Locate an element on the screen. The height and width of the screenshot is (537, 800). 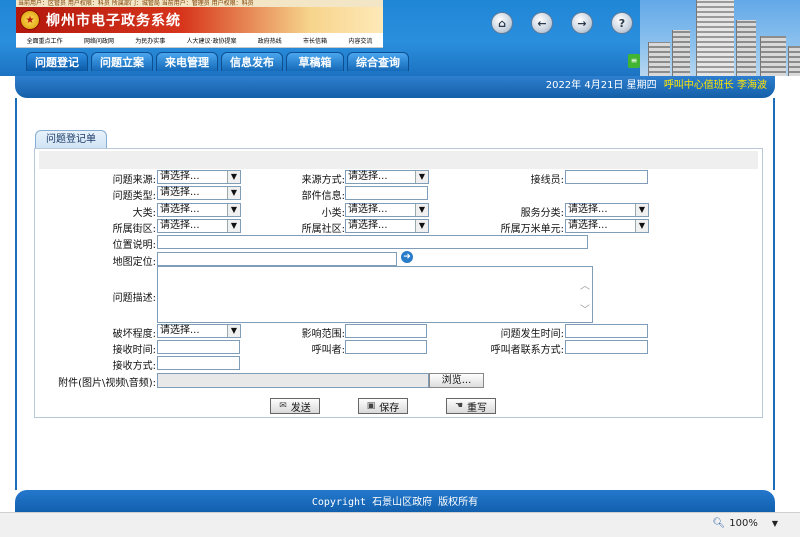
street-label: 所属街区: is located at coordinates (134, 229).